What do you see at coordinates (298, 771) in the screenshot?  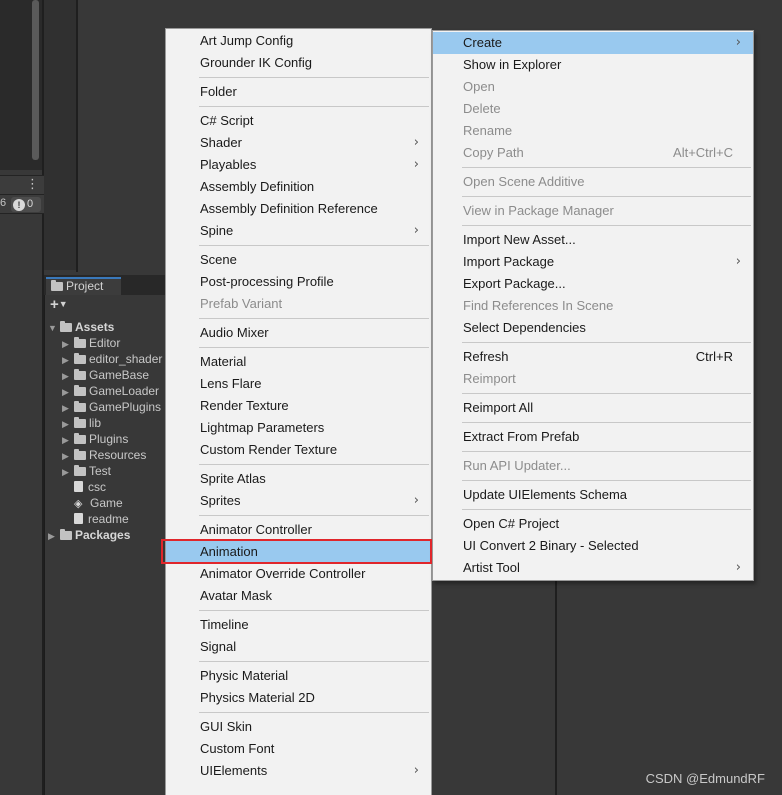 I see `create-item-uielements: UIElements ›` at bounding box center [298, 771].